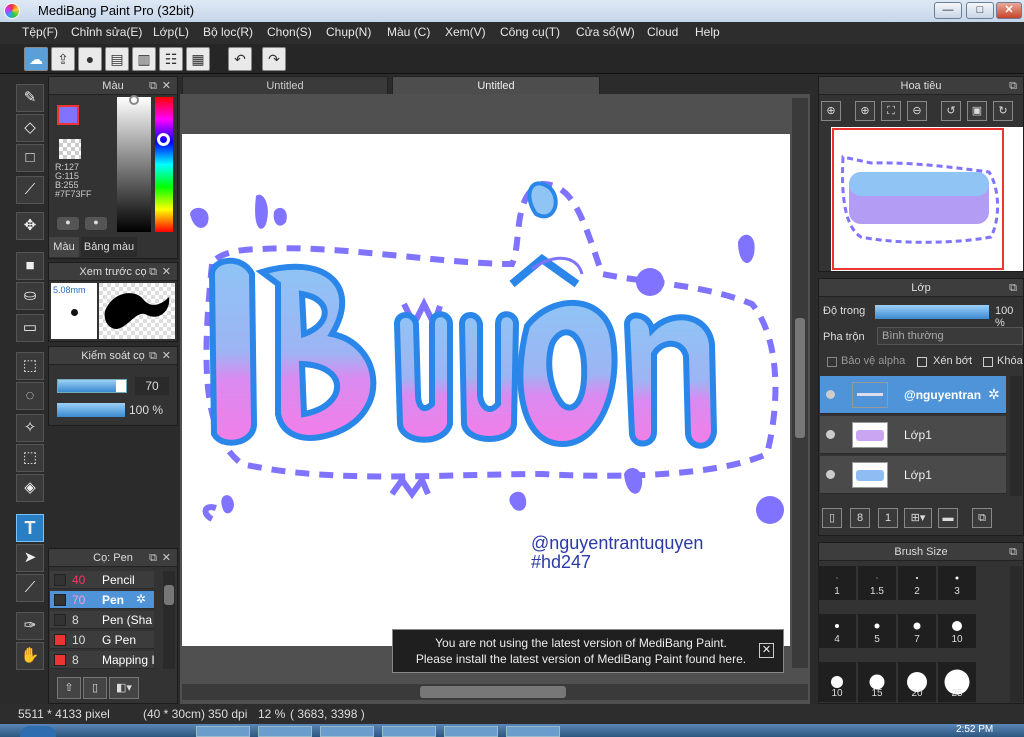 This screenshot has width=1024, height=737. I want to click on tab-document-1: Untitled, so click(285, 85).